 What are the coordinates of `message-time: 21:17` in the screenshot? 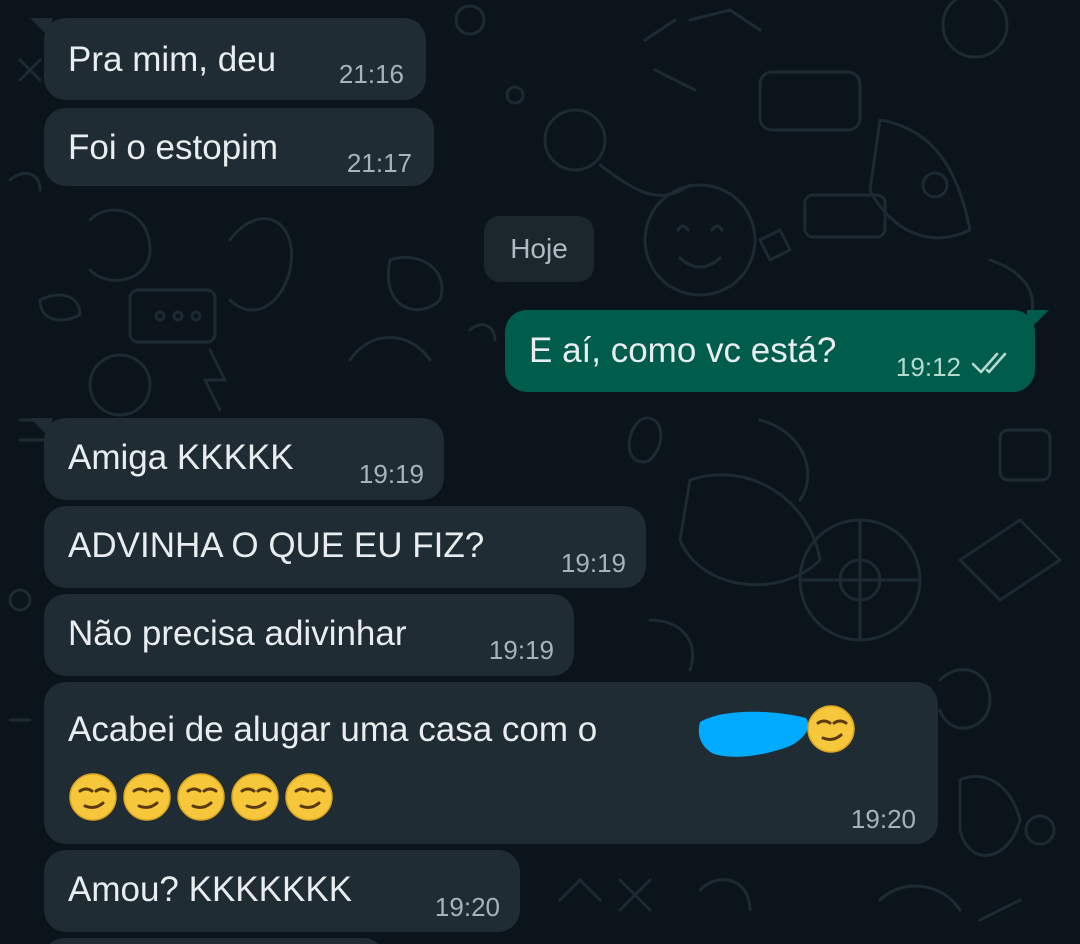 It's located at (379, 163).